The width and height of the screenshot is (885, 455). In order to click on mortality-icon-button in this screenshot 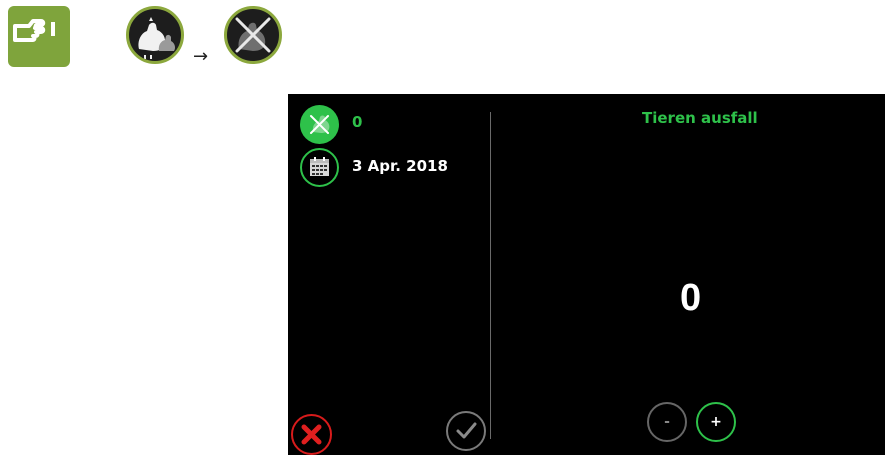, I will do `click(319, 124)`.